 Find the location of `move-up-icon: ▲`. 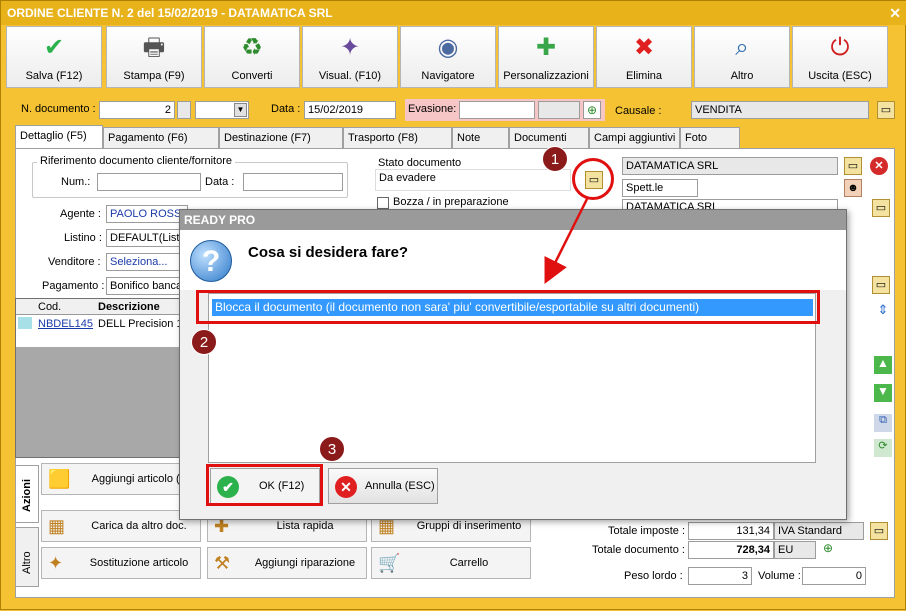

move-up-icon: ▲ is located at coordinates (883, 365).